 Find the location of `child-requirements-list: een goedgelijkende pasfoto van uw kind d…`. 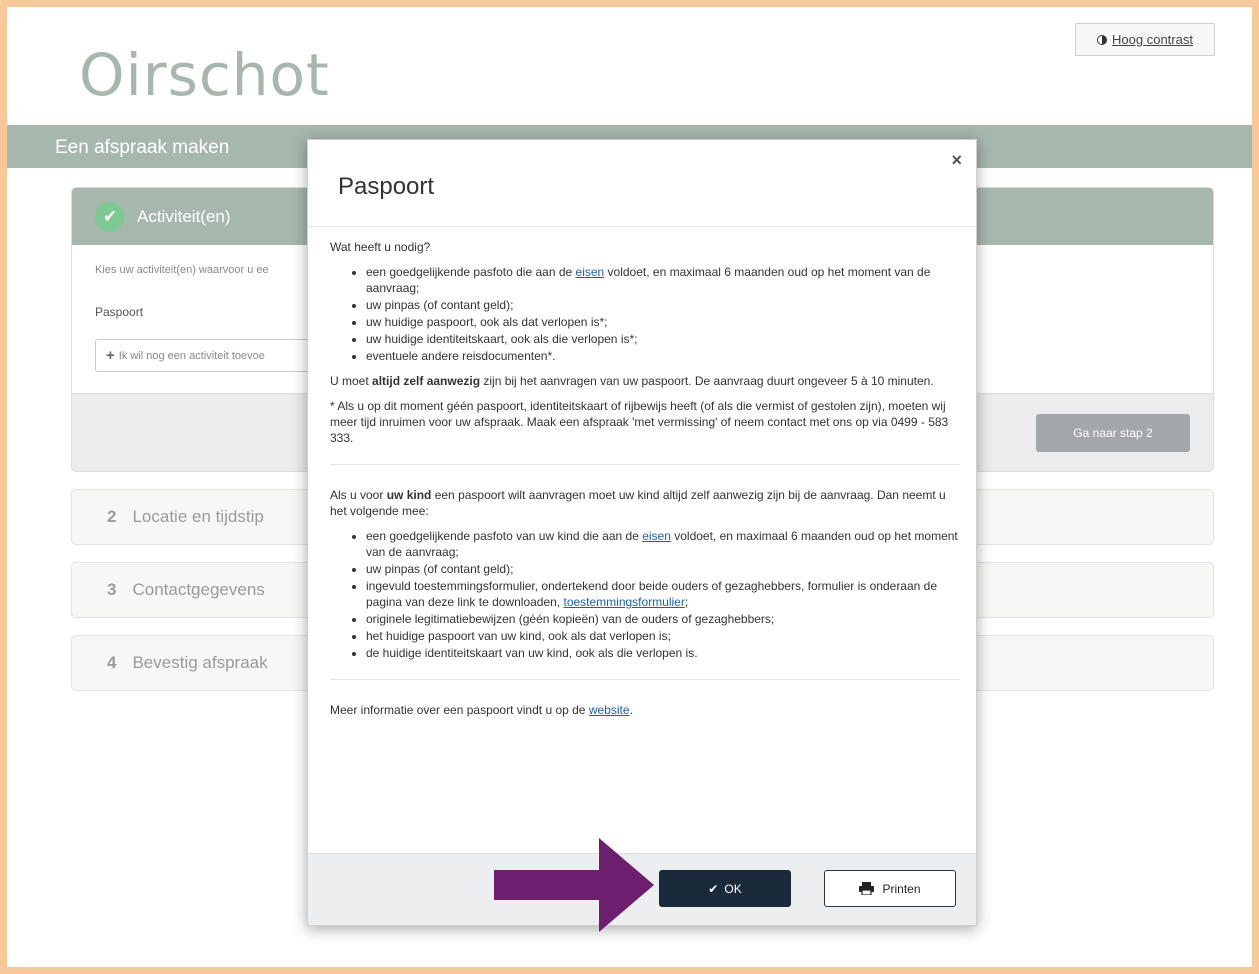

child-requirements-list: een goedgelijkende pasfoto van uw kind d… is located at coordinates (663, 594).